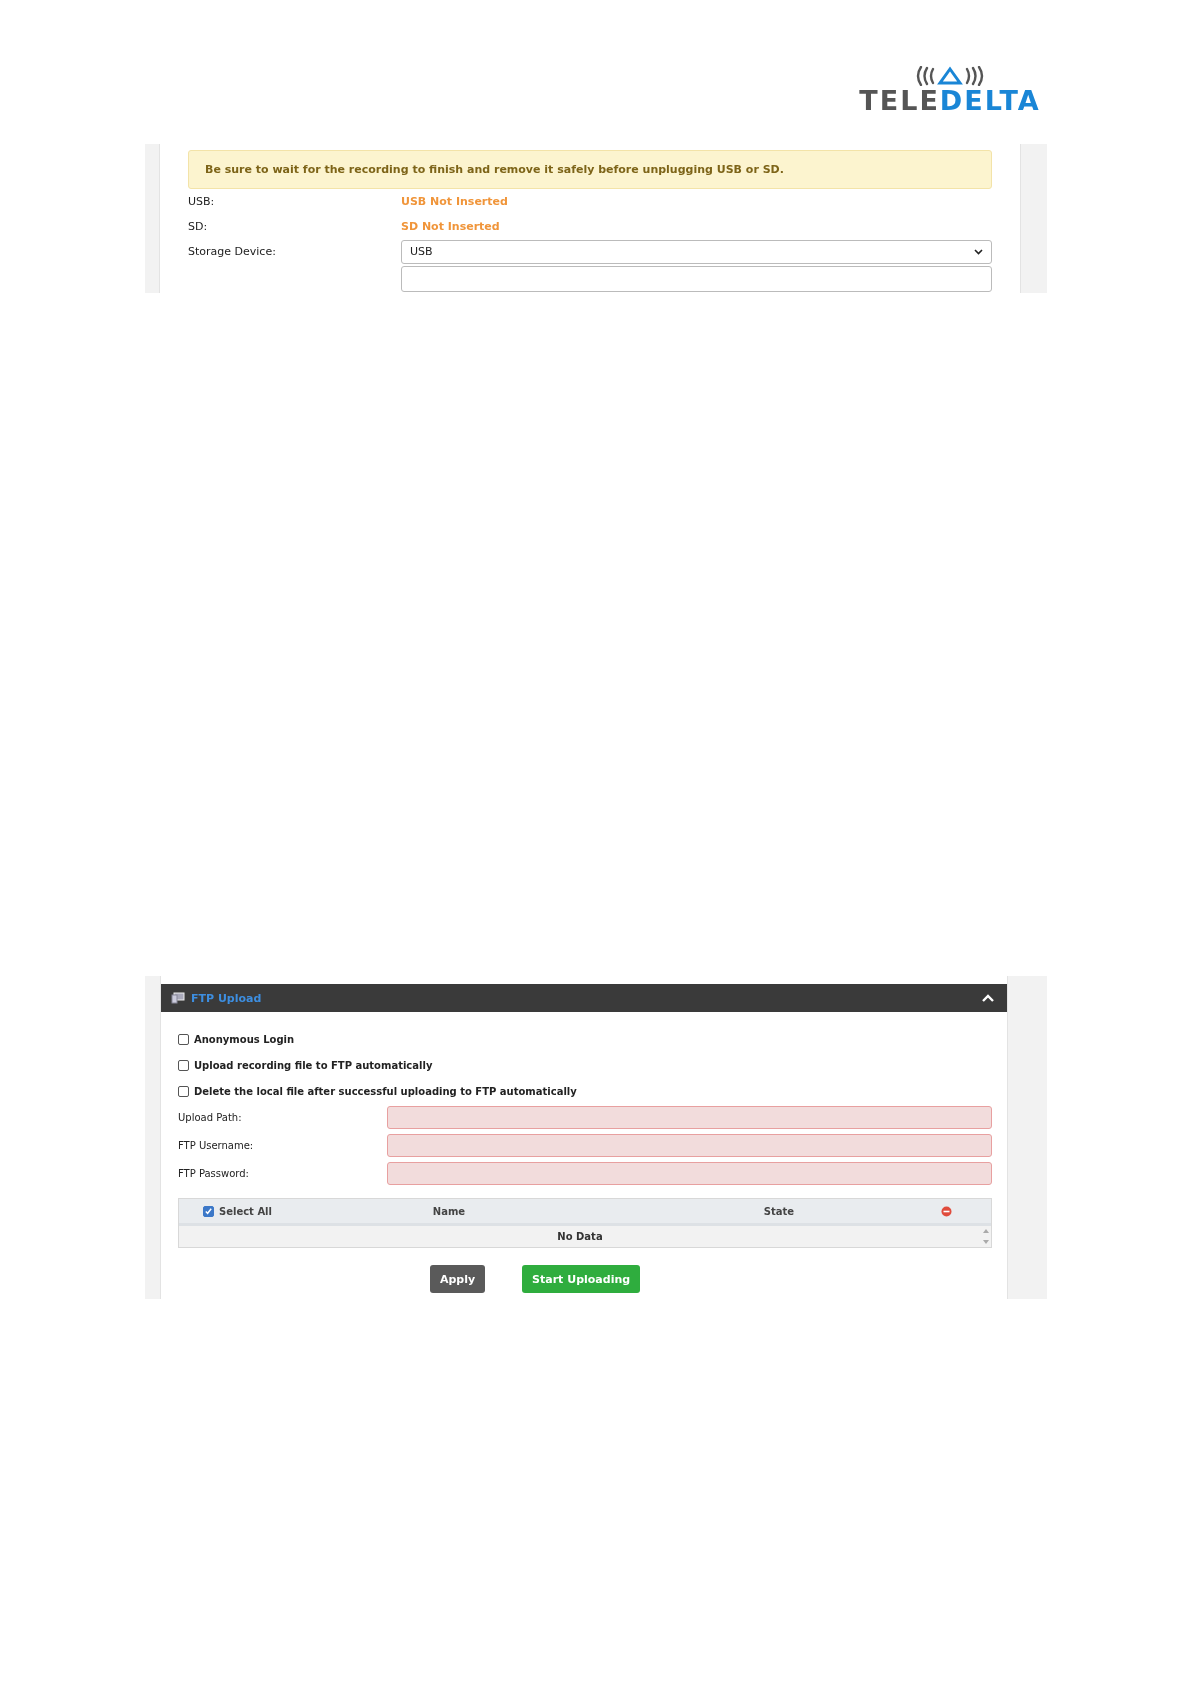 This screenshot has width=1192, height=1685. I want to click on field-label: FTP Username:, so click(216, 1145).